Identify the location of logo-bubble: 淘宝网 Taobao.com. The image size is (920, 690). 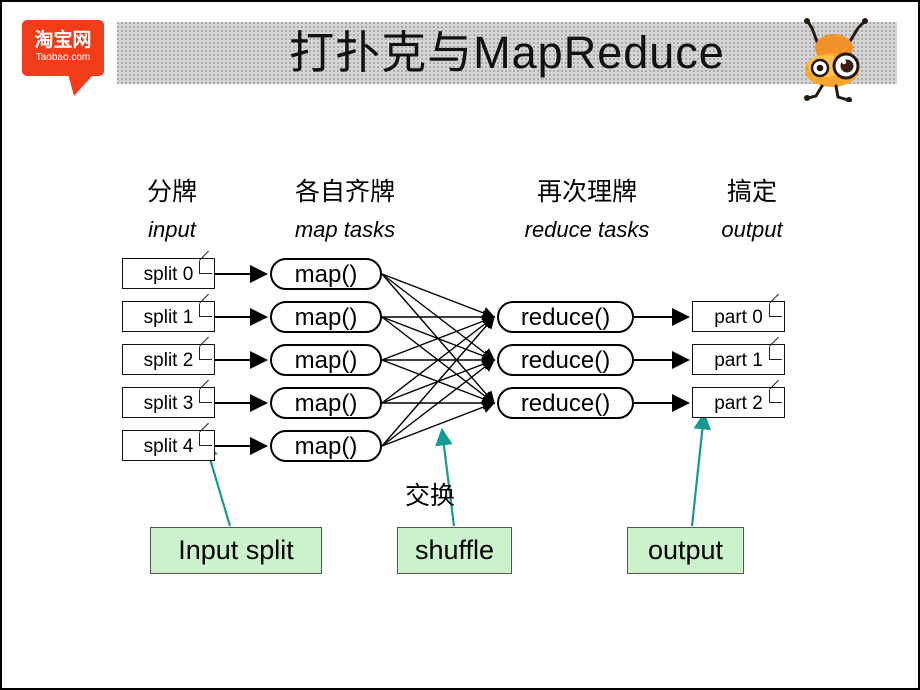
(63, 48).